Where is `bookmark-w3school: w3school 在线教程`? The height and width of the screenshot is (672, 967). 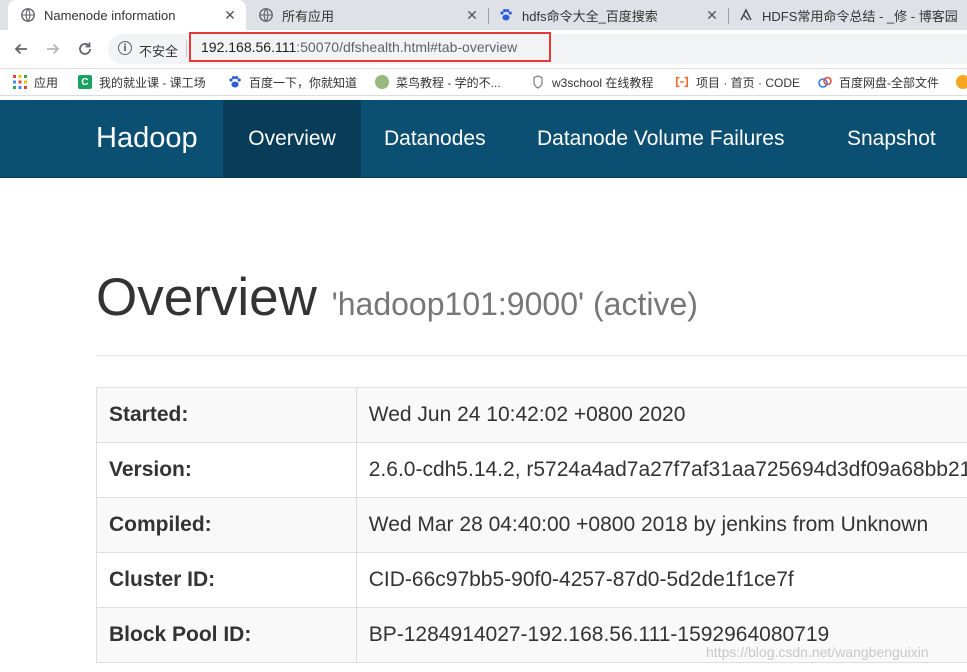 bookmark-w3school: w3school 在线教程 is located at coordinates (592, 82).